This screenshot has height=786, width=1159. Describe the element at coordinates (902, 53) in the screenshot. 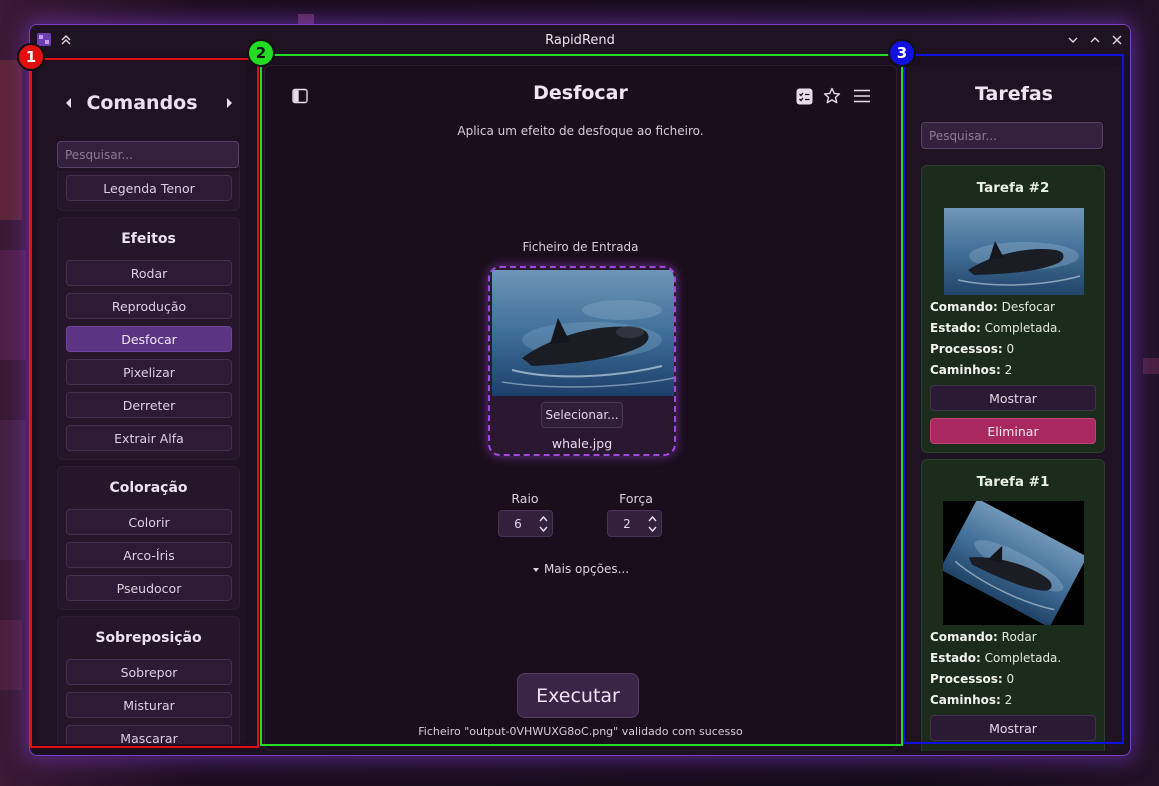

I see `annotation-badge-3: 3` at that location.